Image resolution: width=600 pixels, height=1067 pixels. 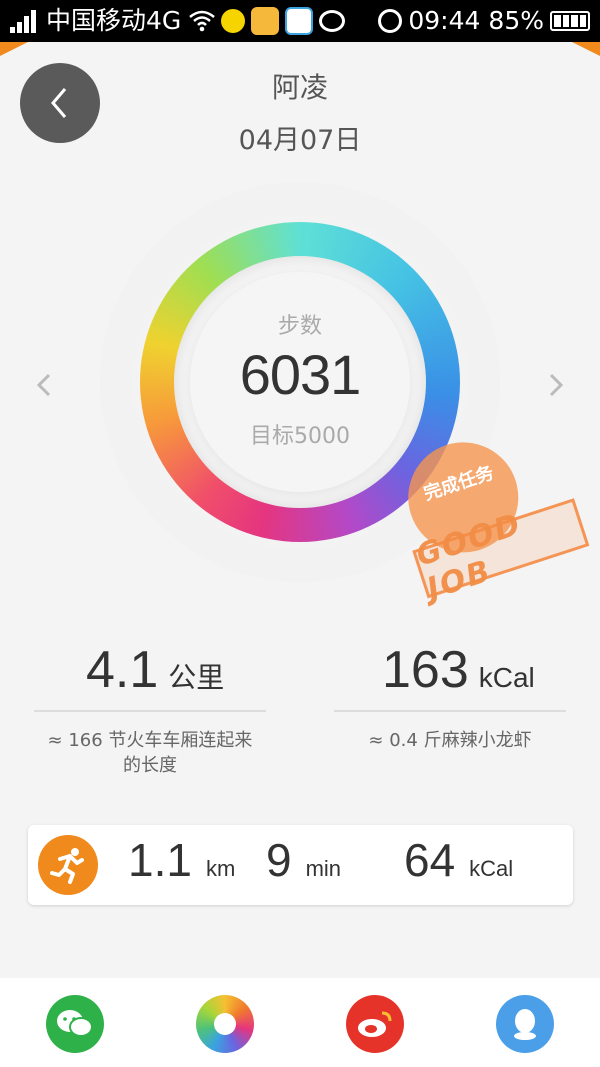 What do you see at coordinates (304, 860) in the screenshot?
I see `activity-duration: 9 min` at bounding box center [304, 860].